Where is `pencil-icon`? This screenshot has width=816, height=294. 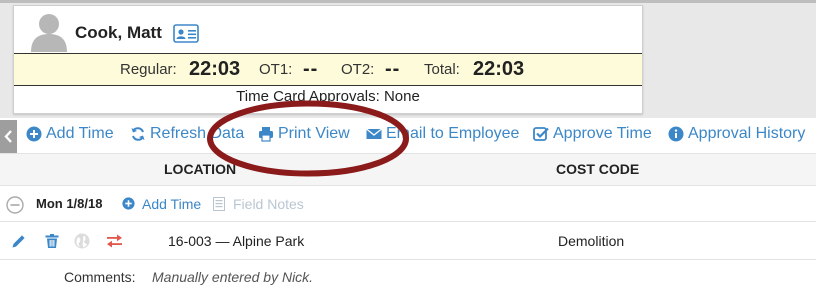
pencil-icon is located at coordinates (19, 241).